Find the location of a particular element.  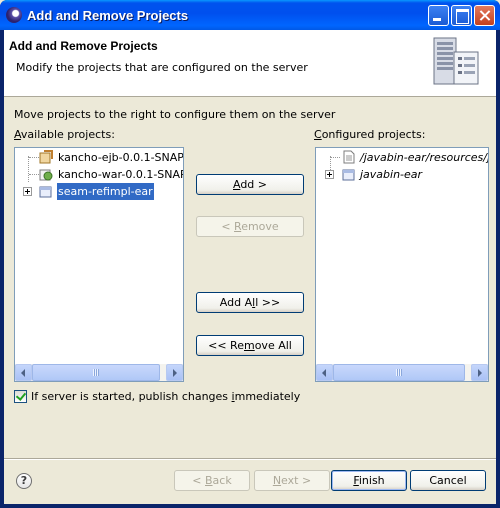

list-item: javabin-ear is located at coordinates (402, 174).